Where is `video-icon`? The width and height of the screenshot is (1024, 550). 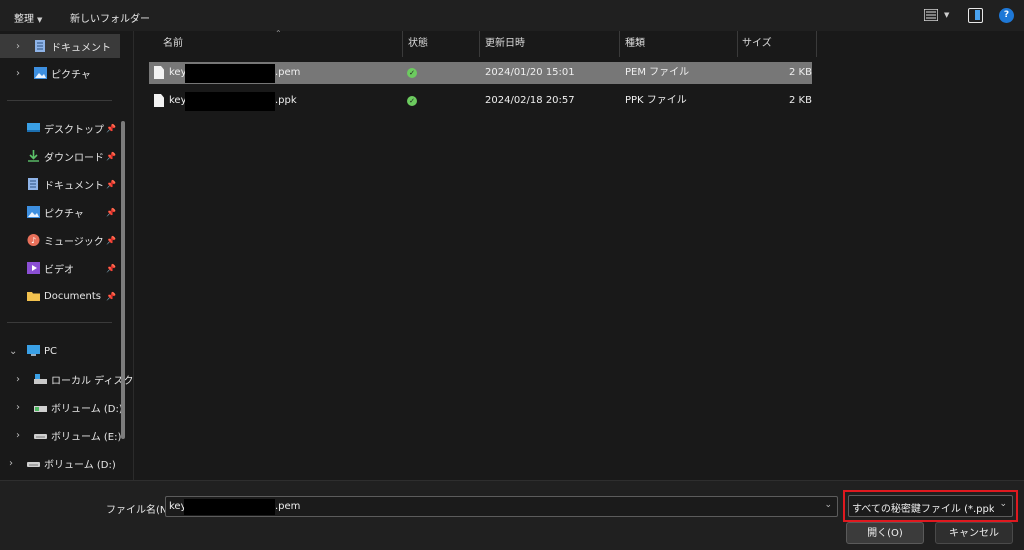
video-icon is located at coordinates (33, 268).